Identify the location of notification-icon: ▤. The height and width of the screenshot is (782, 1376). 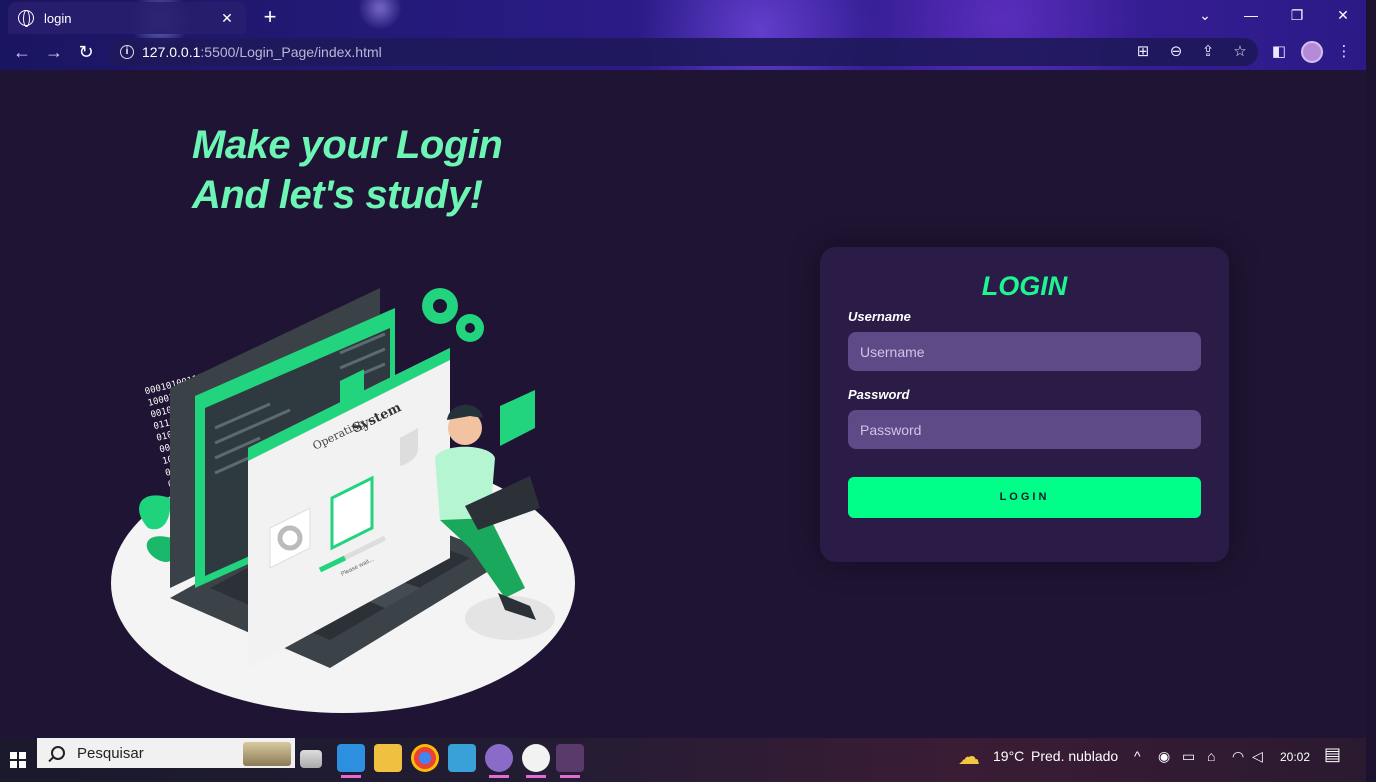
(1332, 754).